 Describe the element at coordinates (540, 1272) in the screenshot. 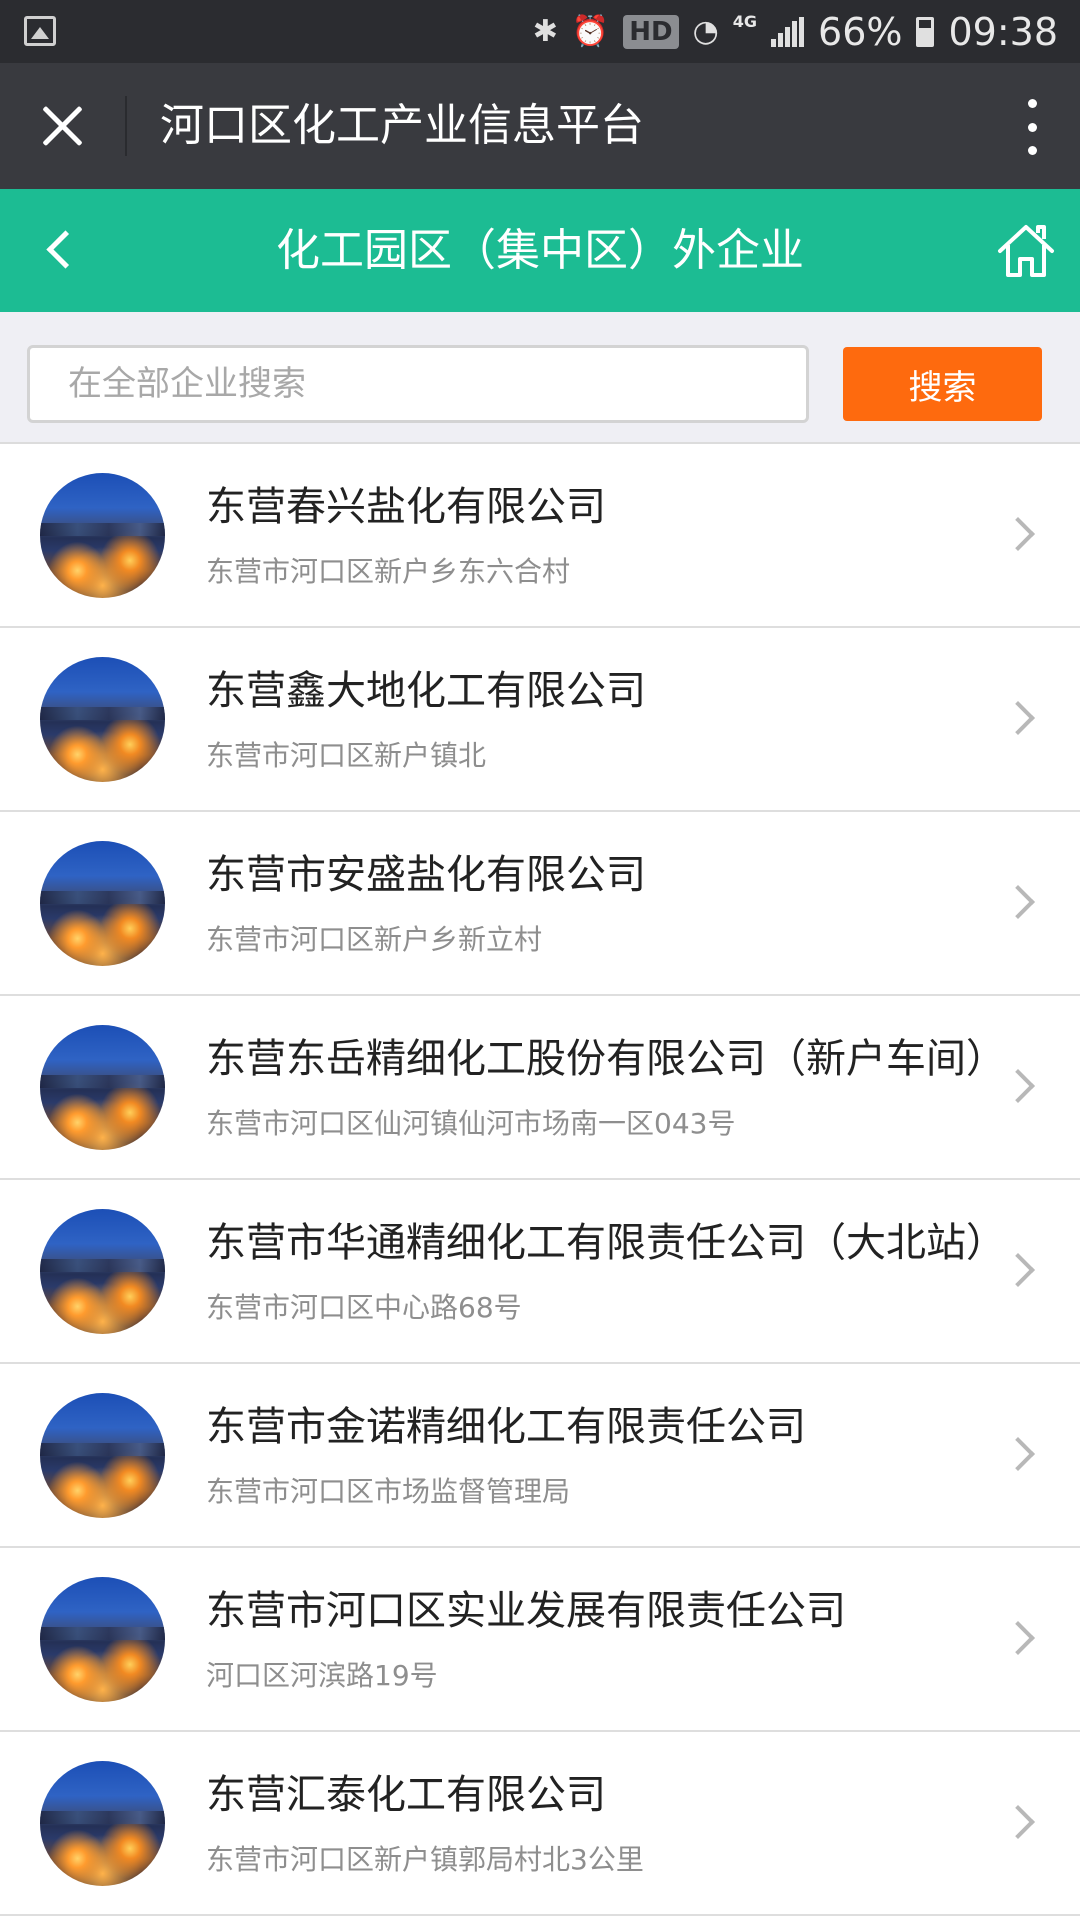

I see `list-item: 东营市华通精细化工有限责任公司（大北站） 东营市河口区中心路68号` at that location.